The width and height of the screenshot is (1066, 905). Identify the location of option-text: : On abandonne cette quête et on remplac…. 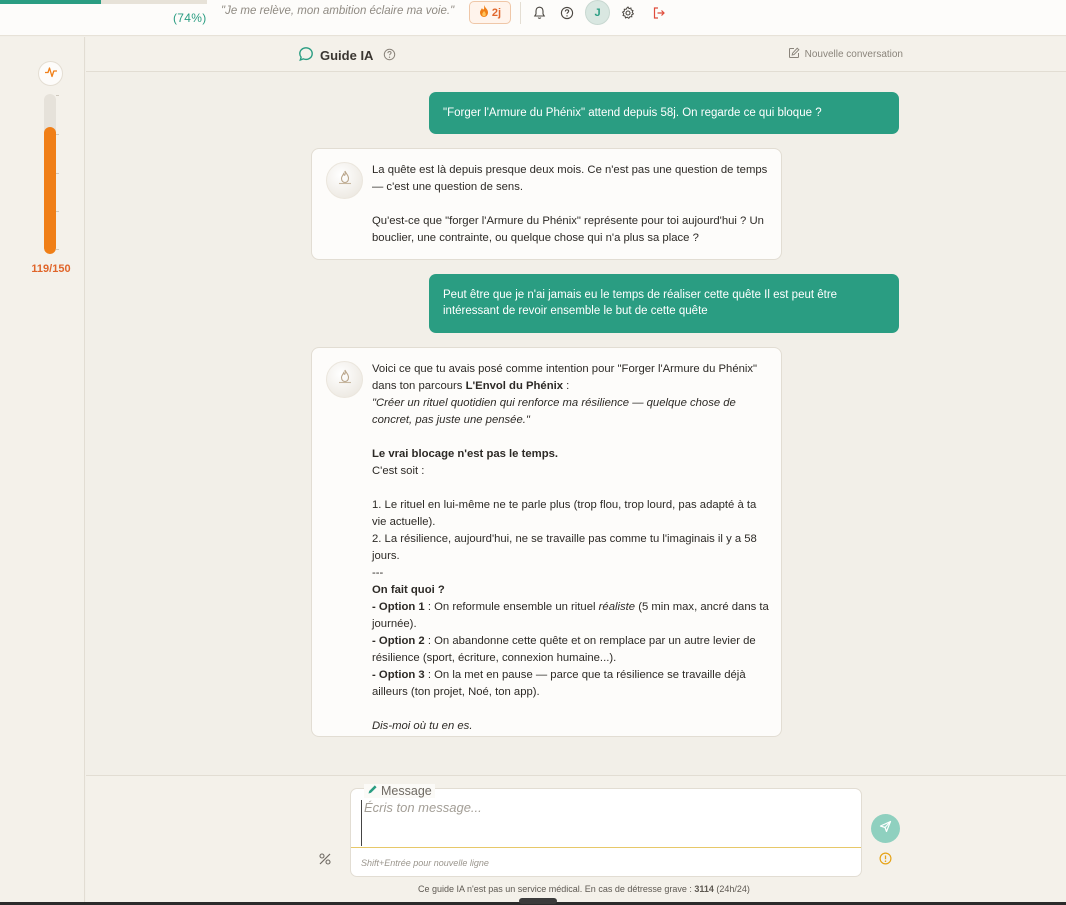
(564, 649).